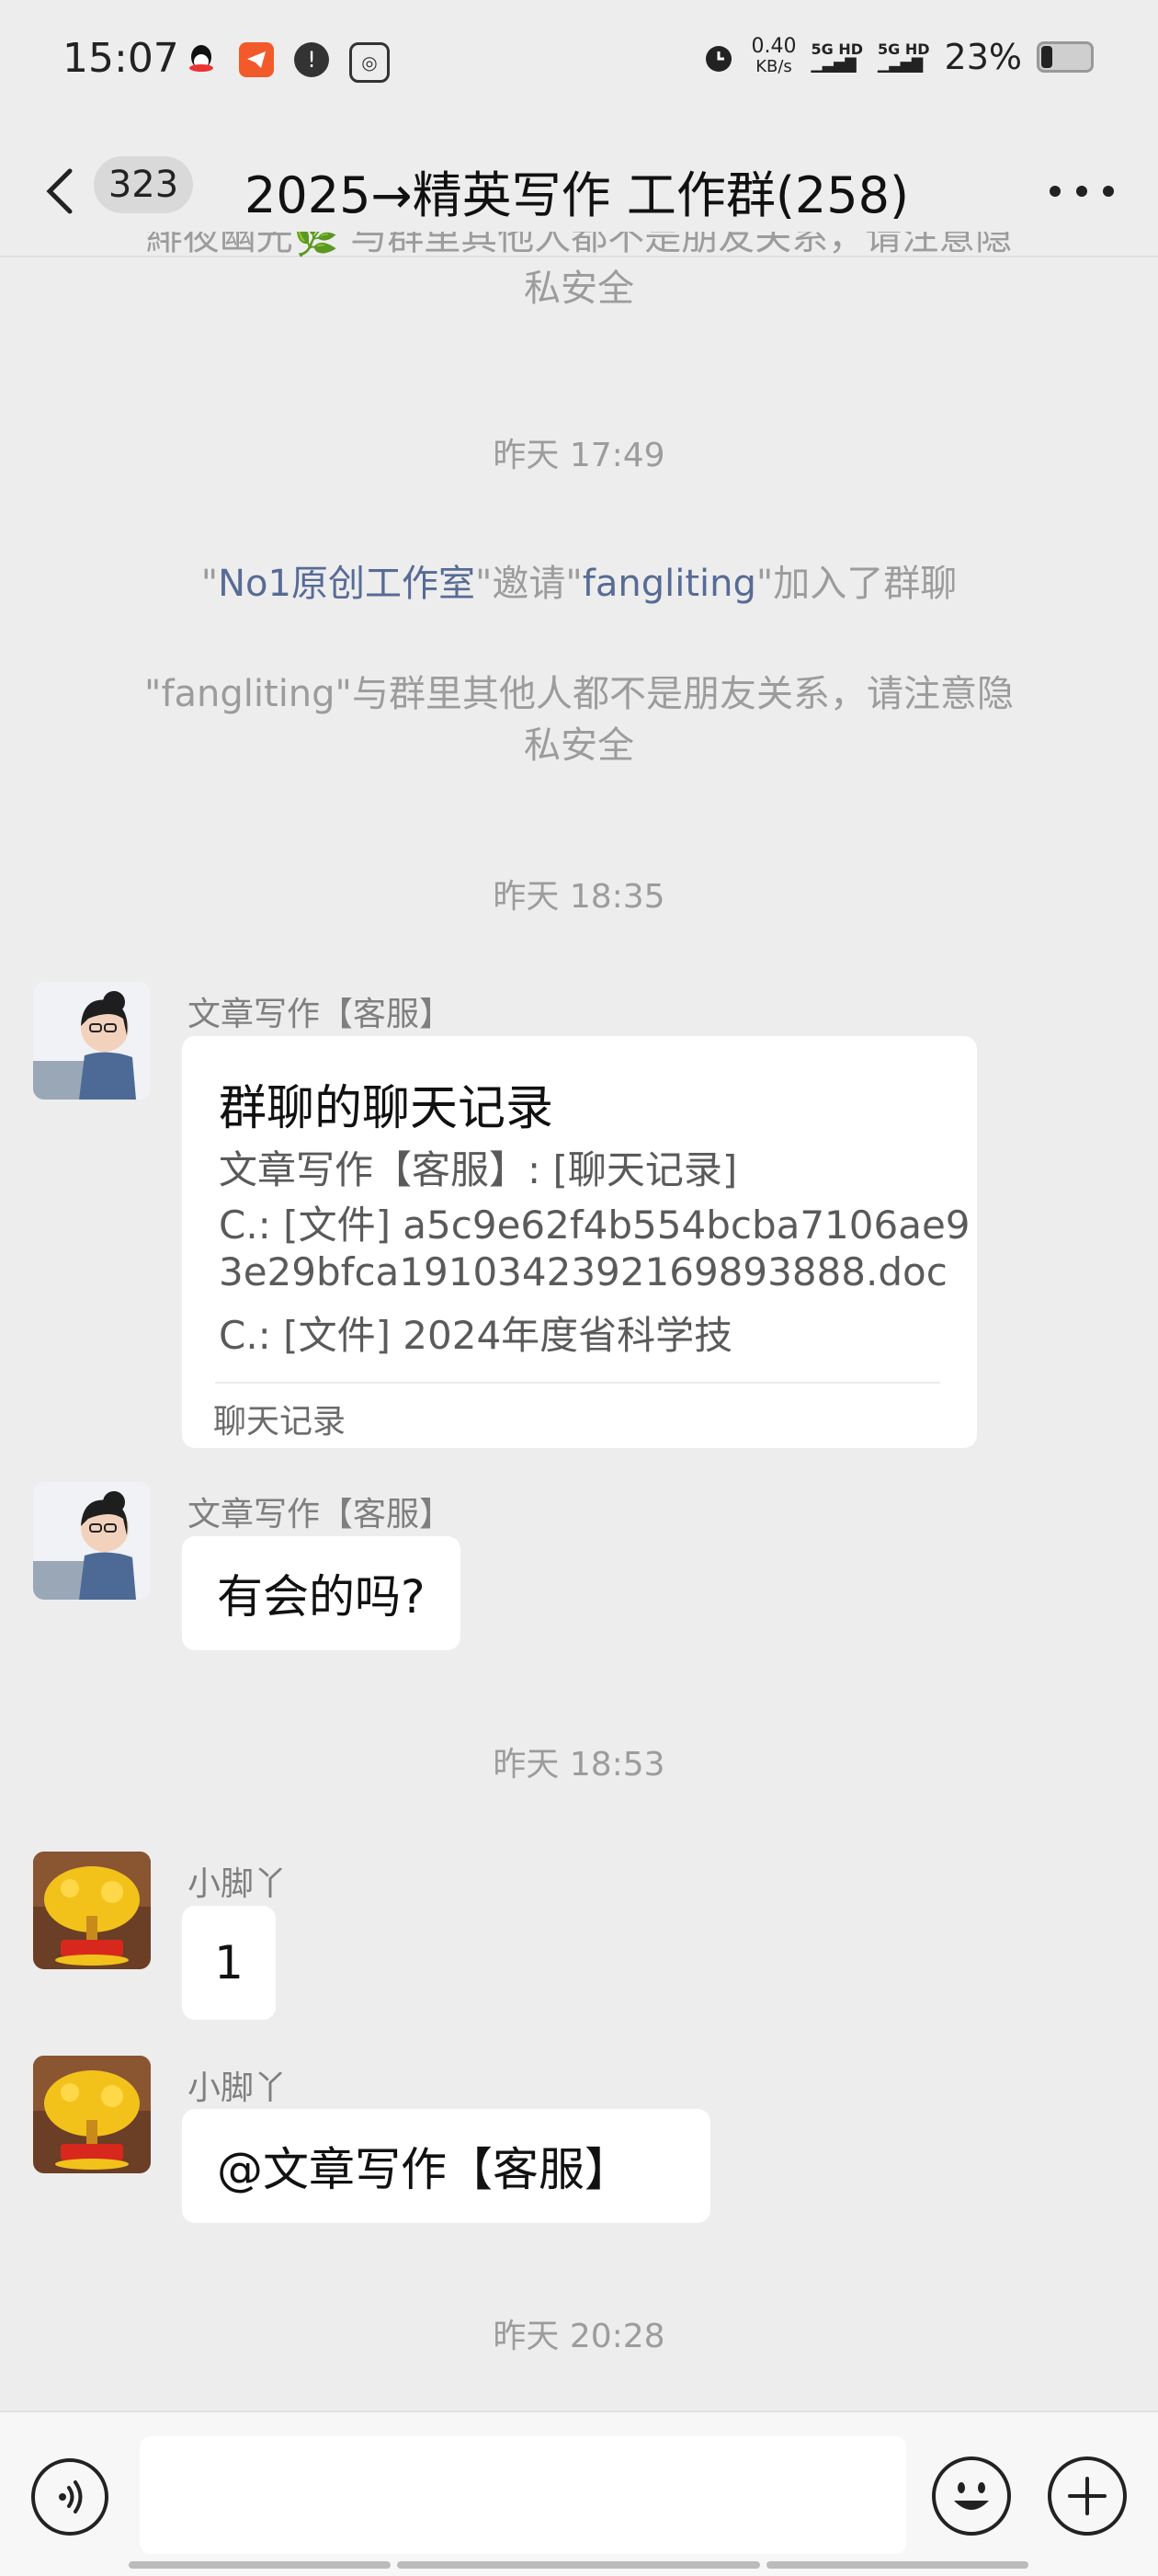 The height and width of the screenshot is (2576, 1158). What do you see at coordinates (579, 745) in the screenshot?
I see `privacy-line: 私安全` at bounding box center [579, 745].